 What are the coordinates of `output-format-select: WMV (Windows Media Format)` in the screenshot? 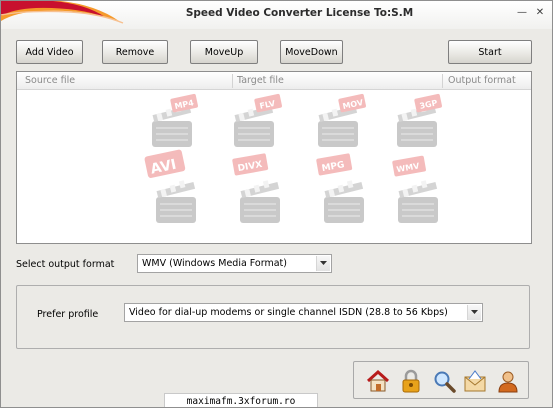 It's located at (234, 263).